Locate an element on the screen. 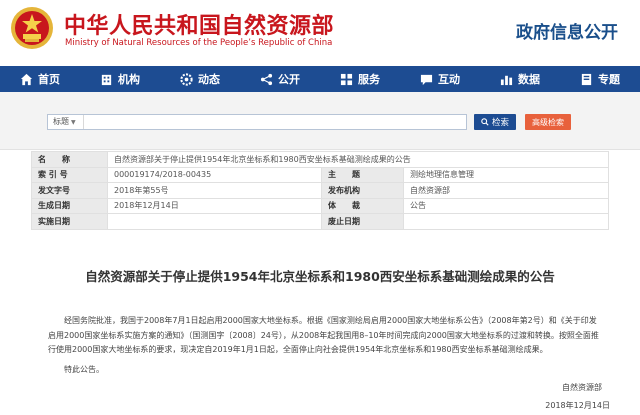  search-scope-label: 标题 is located at coordinates (61, 121).